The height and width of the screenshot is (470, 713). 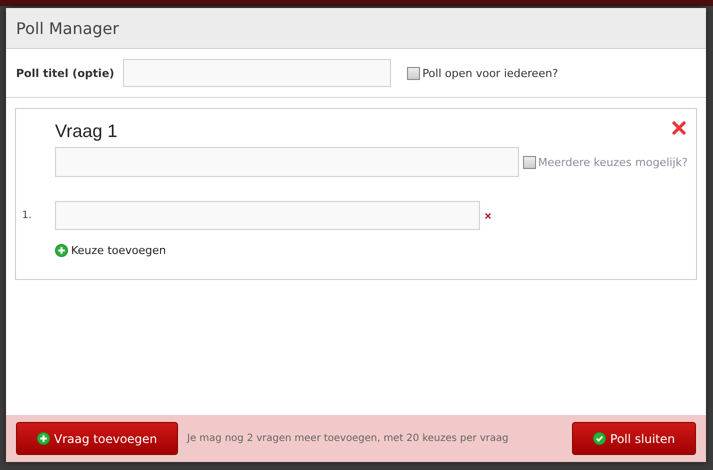 I want to click on window-title: Poll Manager, so click(x=67, y=28).